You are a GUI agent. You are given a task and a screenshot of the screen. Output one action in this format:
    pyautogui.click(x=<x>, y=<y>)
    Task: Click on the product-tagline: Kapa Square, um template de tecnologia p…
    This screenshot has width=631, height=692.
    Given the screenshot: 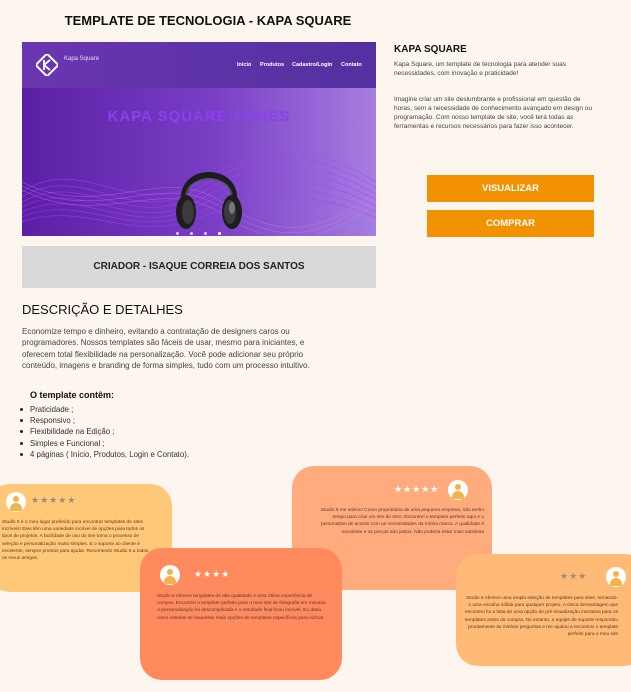 What is the action you would take?
    pyautogui.click(x=480, y=69)
    